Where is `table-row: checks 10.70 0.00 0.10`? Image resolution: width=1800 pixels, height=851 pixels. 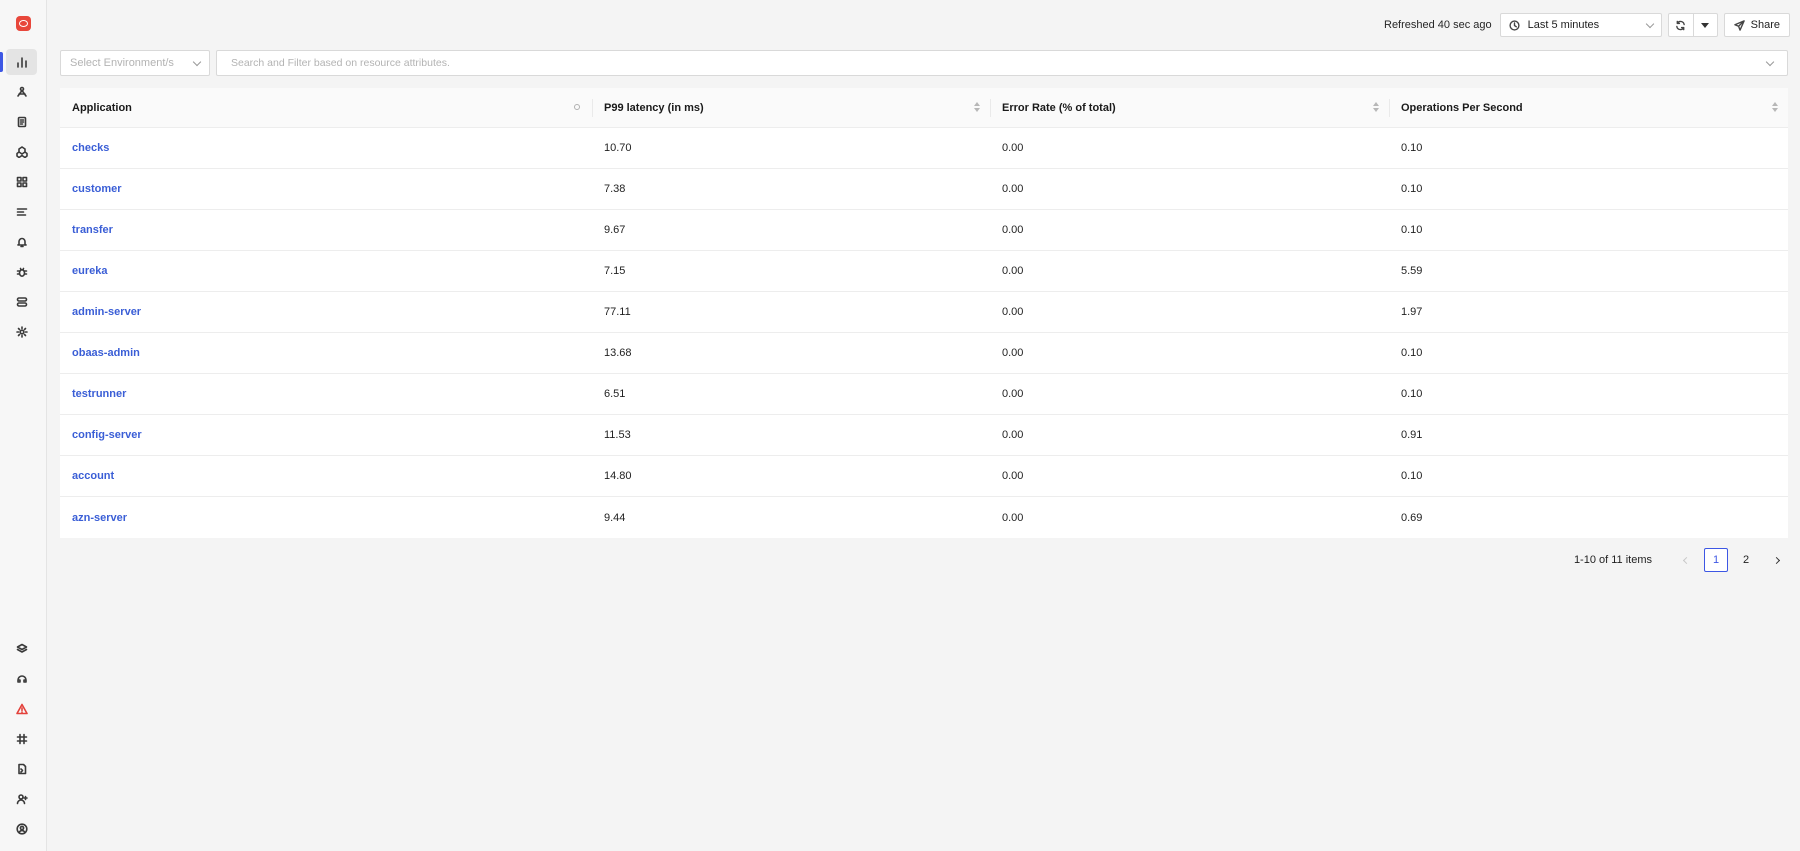
table-row: checks 10.70 0.00 0.10 is located at coordinates (924, 148).